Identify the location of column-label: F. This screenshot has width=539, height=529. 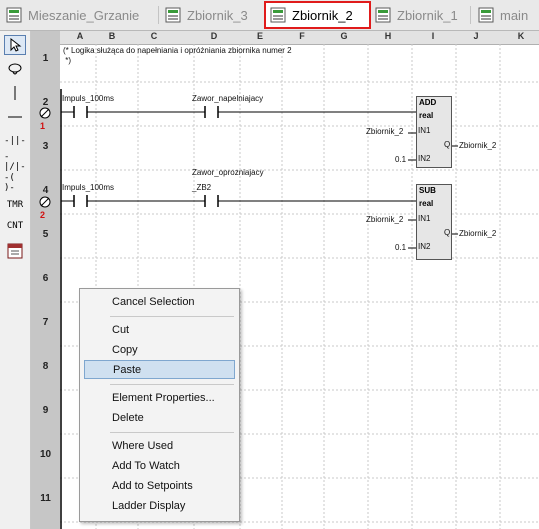
(302, 36).